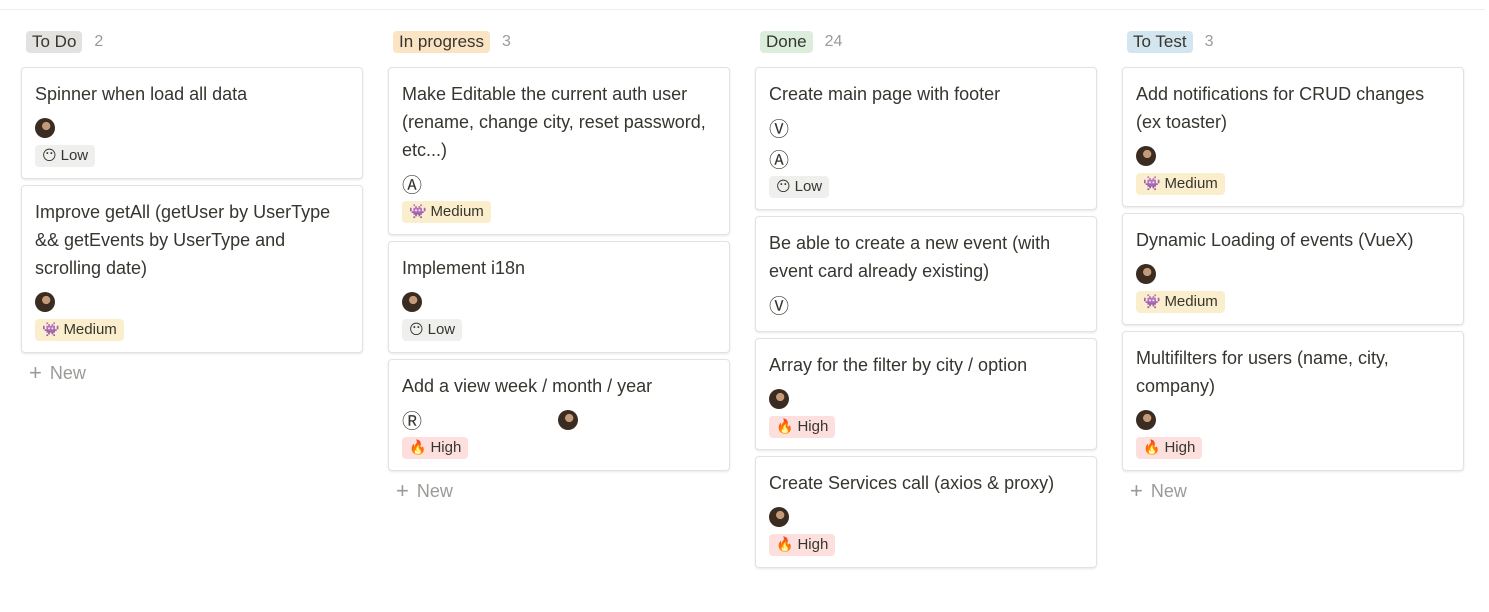 The height and width of the screenshot is (612, 1489). What do you see at coordinates (928, 42) in the screenshot?
I see `column-header: Done 24` at bounding box center [928, 42].